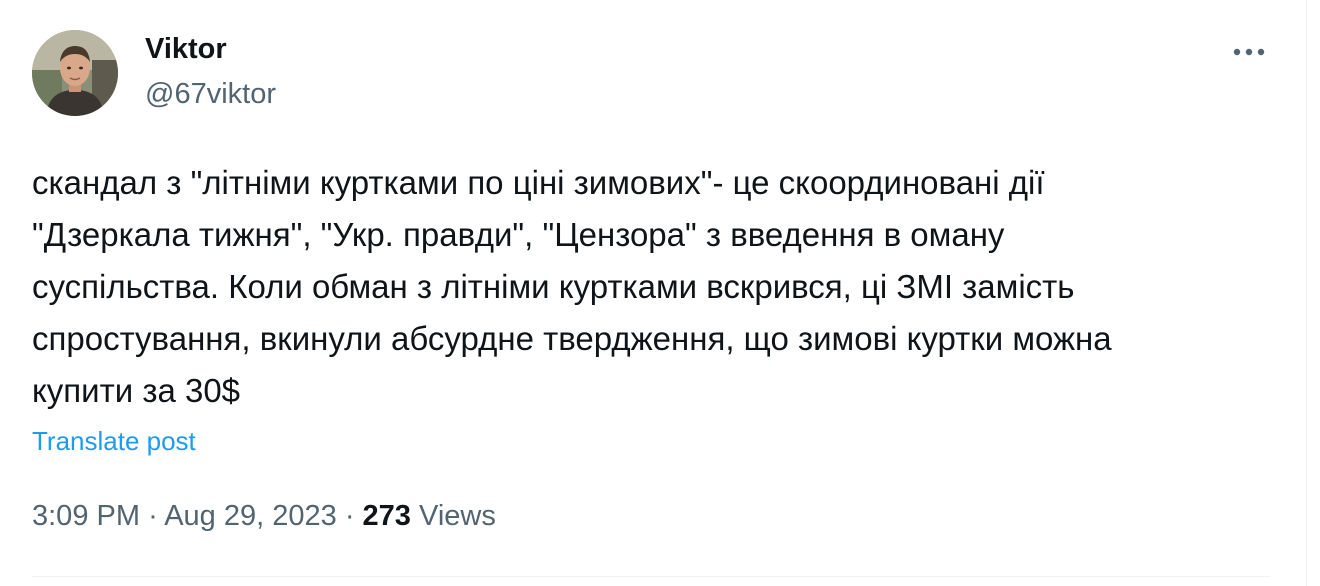  I want to click on post-date: Aug 29, 2023, so click(250, 516).